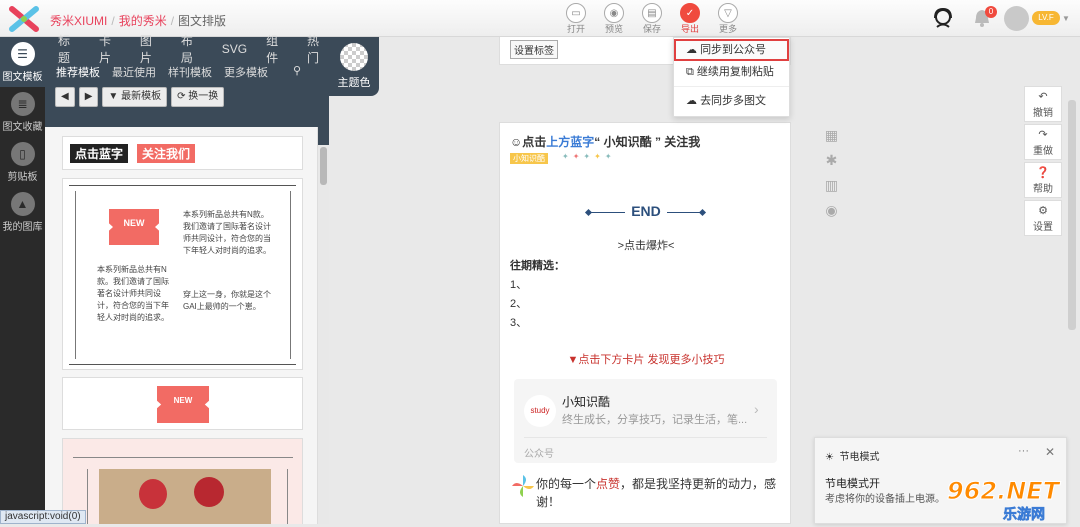  What do you see at coordinates (22, 227) in the screenshot?
I see `nav-label: 我的图库` at bounding box center [22, 227].